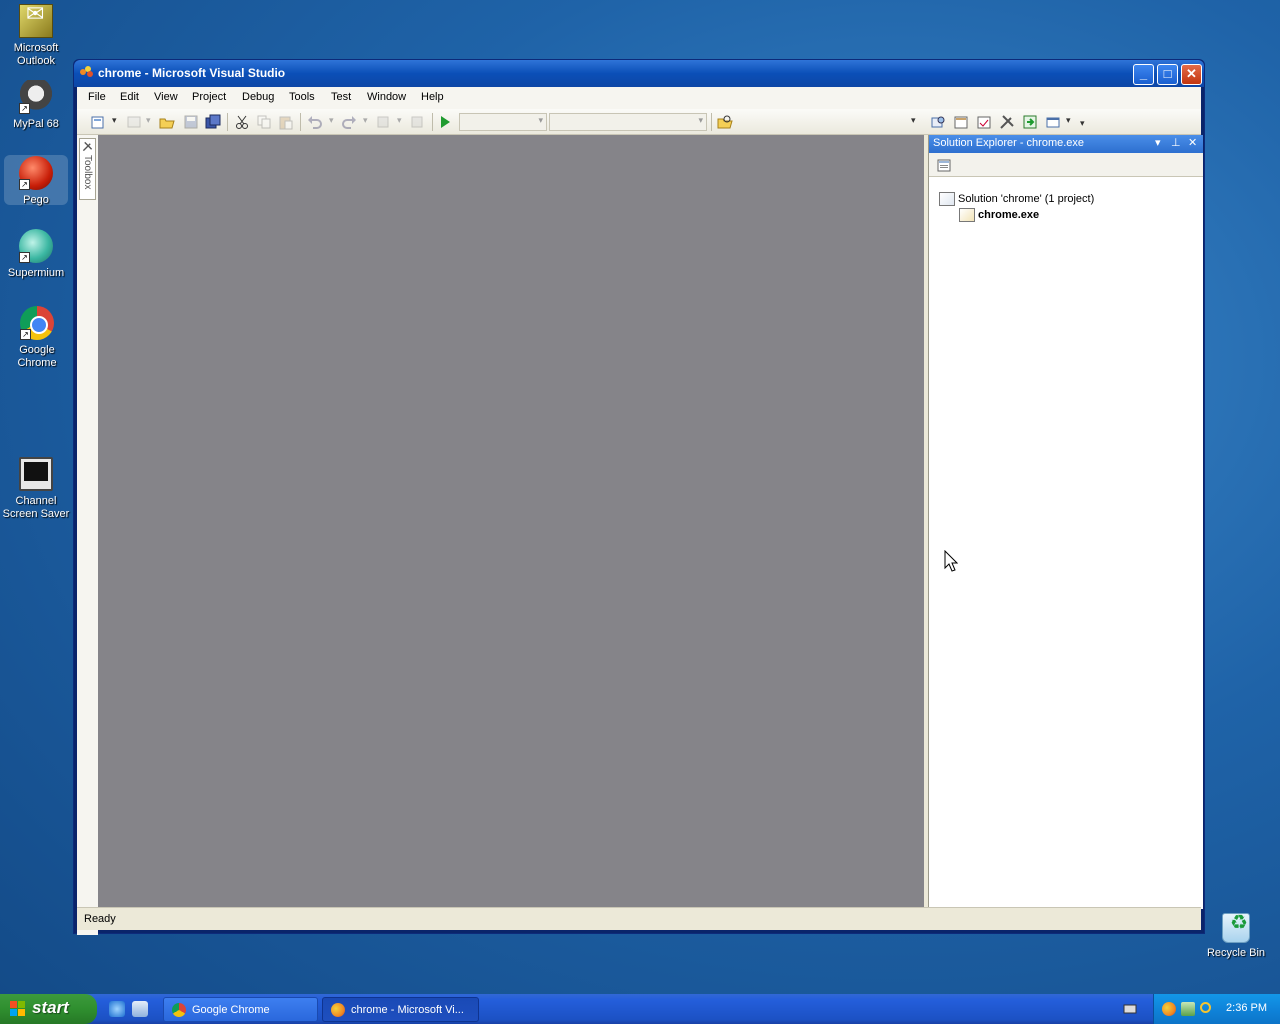 Image resolution: width=1280 pixels, height=1024 pixels. What do you see at coordinates (967, 215) in the screenshot?
I see `executable-project-icon` at bounding box center [967, 215].